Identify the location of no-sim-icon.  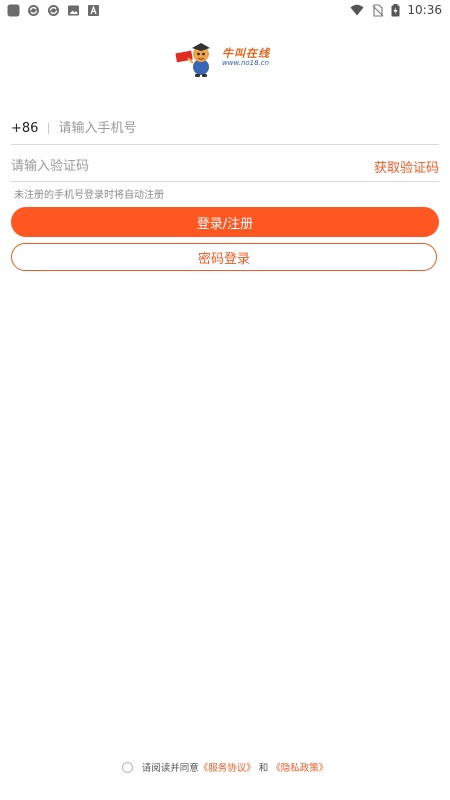
(378, 10).